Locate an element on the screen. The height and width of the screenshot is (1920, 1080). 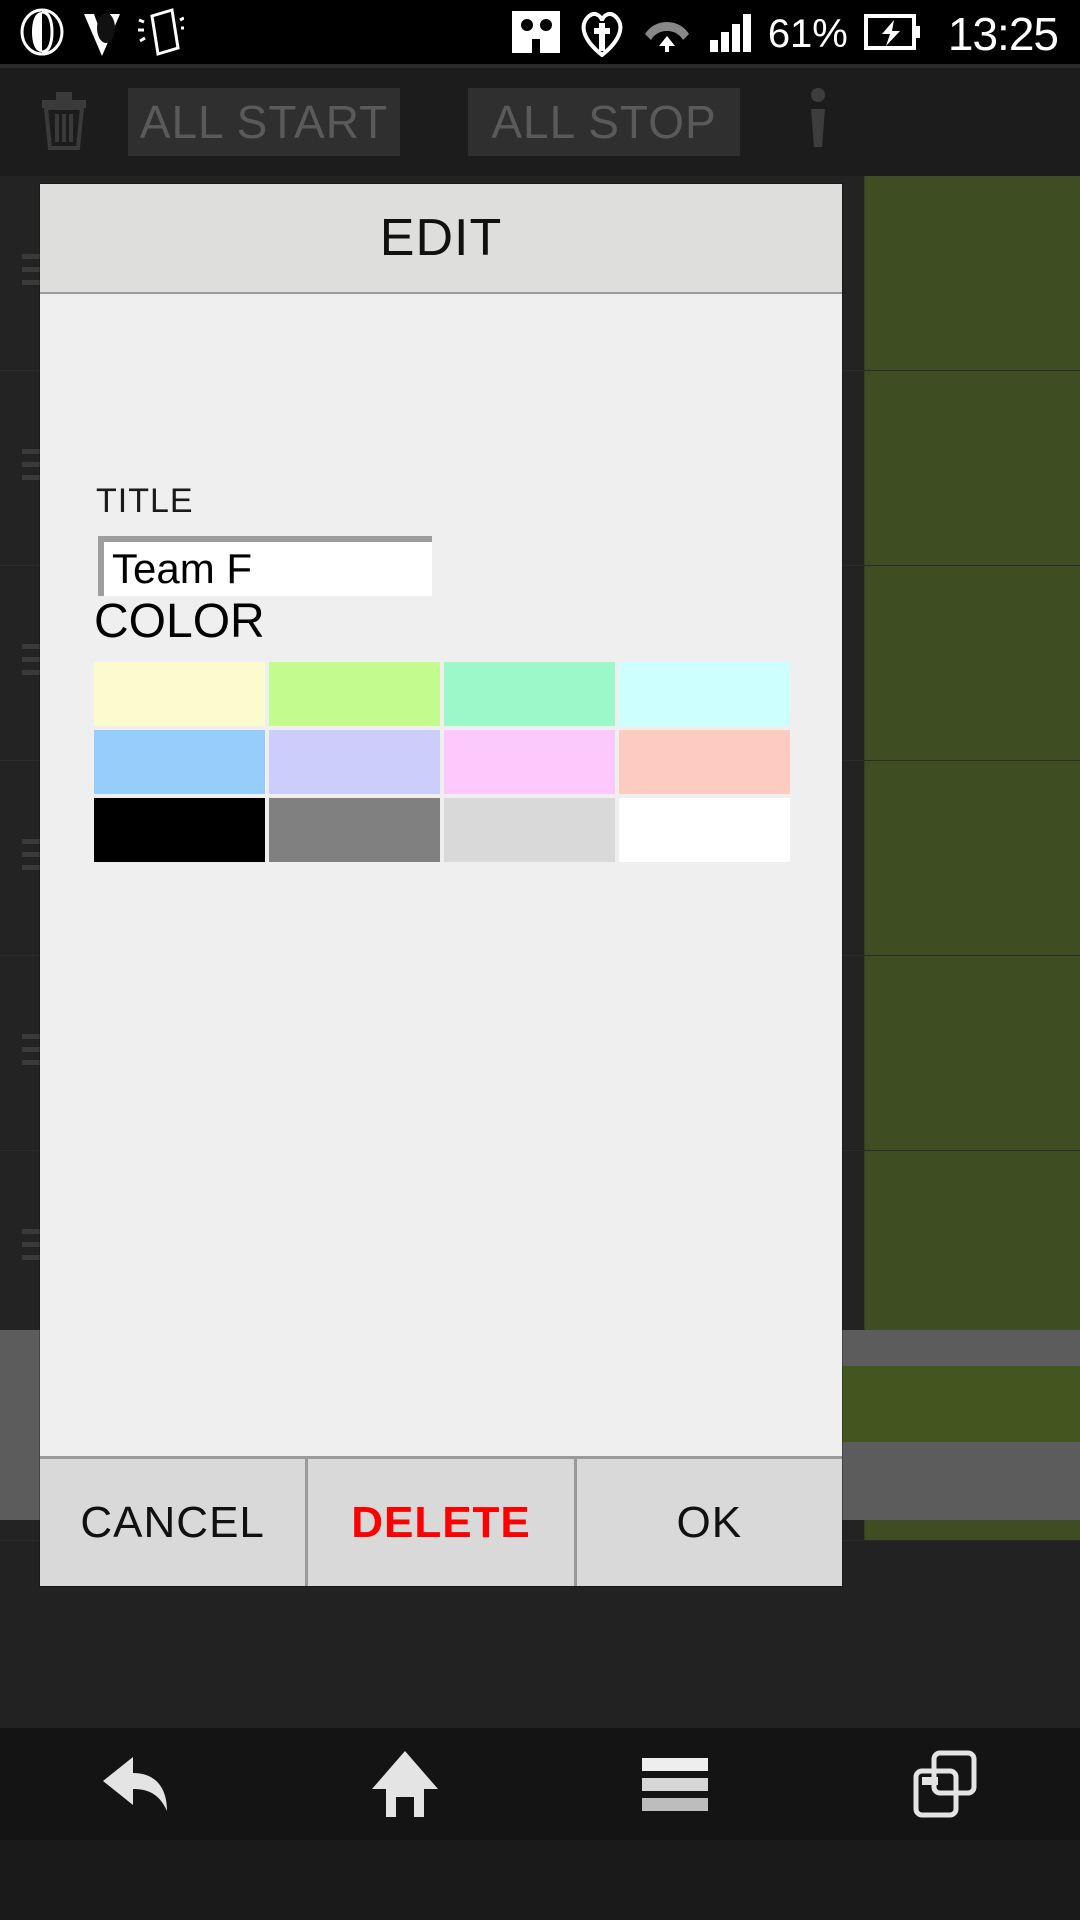
color-swatch-light-gray is located at coordinates (529, 830).